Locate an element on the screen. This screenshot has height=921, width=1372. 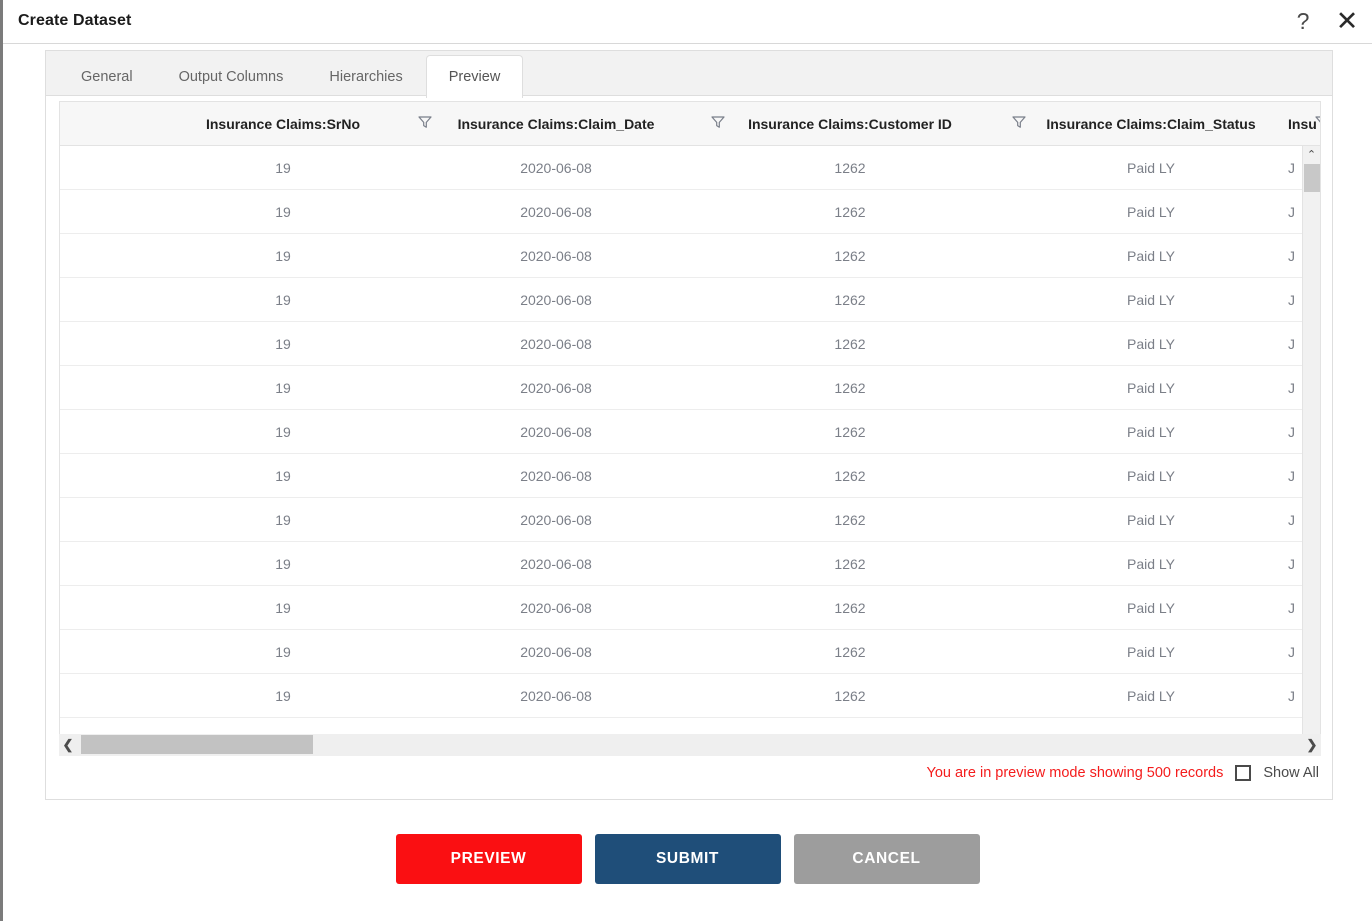
show-all-checkbox is located at coordinates (1243, 773).